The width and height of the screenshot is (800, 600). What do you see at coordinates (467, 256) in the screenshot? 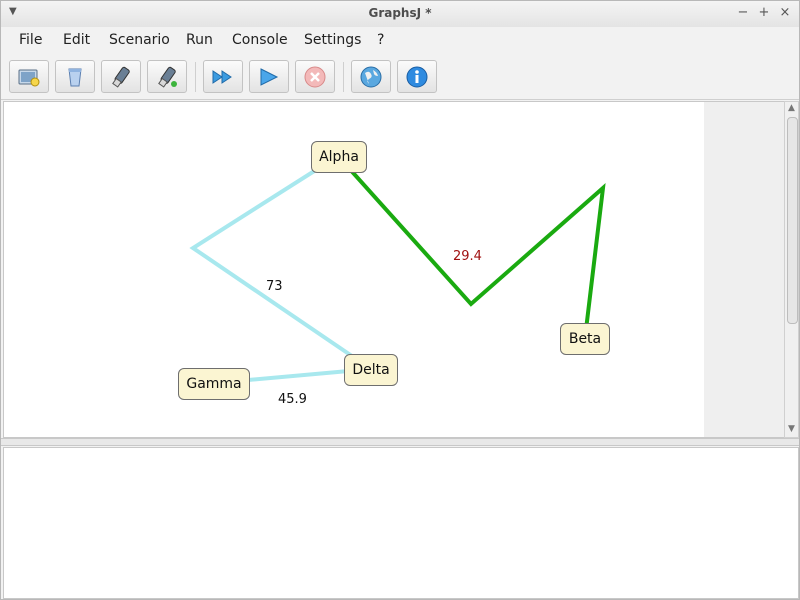
I see `edge-weight-alpha-beta: 29.4` at bounding box center [467, 256].